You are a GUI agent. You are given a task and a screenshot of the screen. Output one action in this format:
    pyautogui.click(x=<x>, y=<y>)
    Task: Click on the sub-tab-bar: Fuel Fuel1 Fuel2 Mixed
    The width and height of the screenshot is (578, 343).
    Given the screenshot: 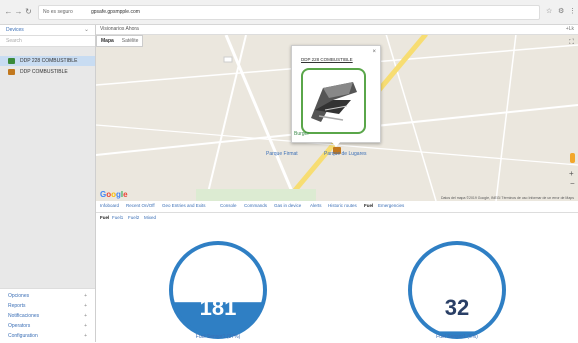 What is the action you would take?
    pyautogui.click(x=337, y=218)
    